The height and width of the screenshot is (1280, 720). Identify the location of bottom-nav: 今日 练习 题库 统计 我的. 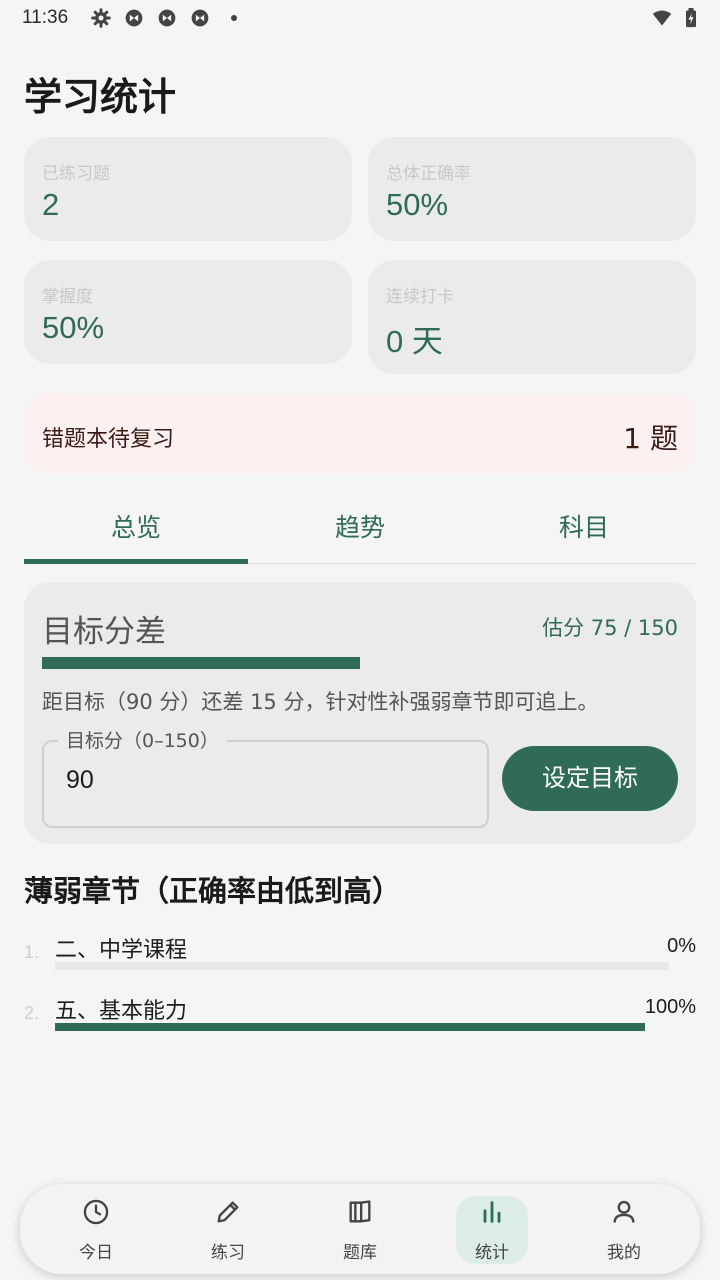
(360, 1229).